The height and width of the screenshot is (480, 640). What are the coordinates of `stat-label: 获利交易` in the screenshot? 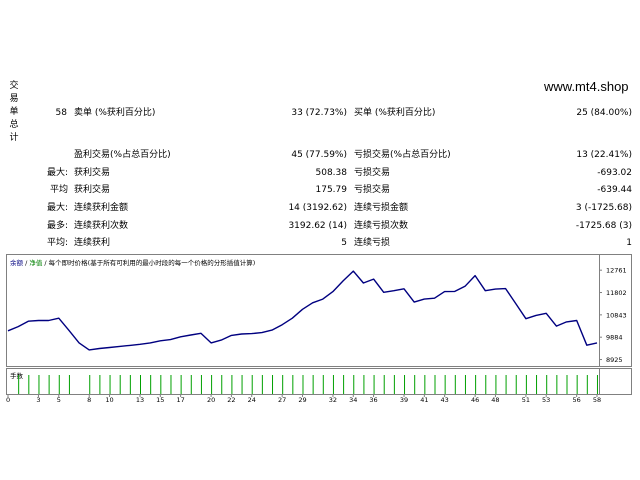 It's located at (92, 190).